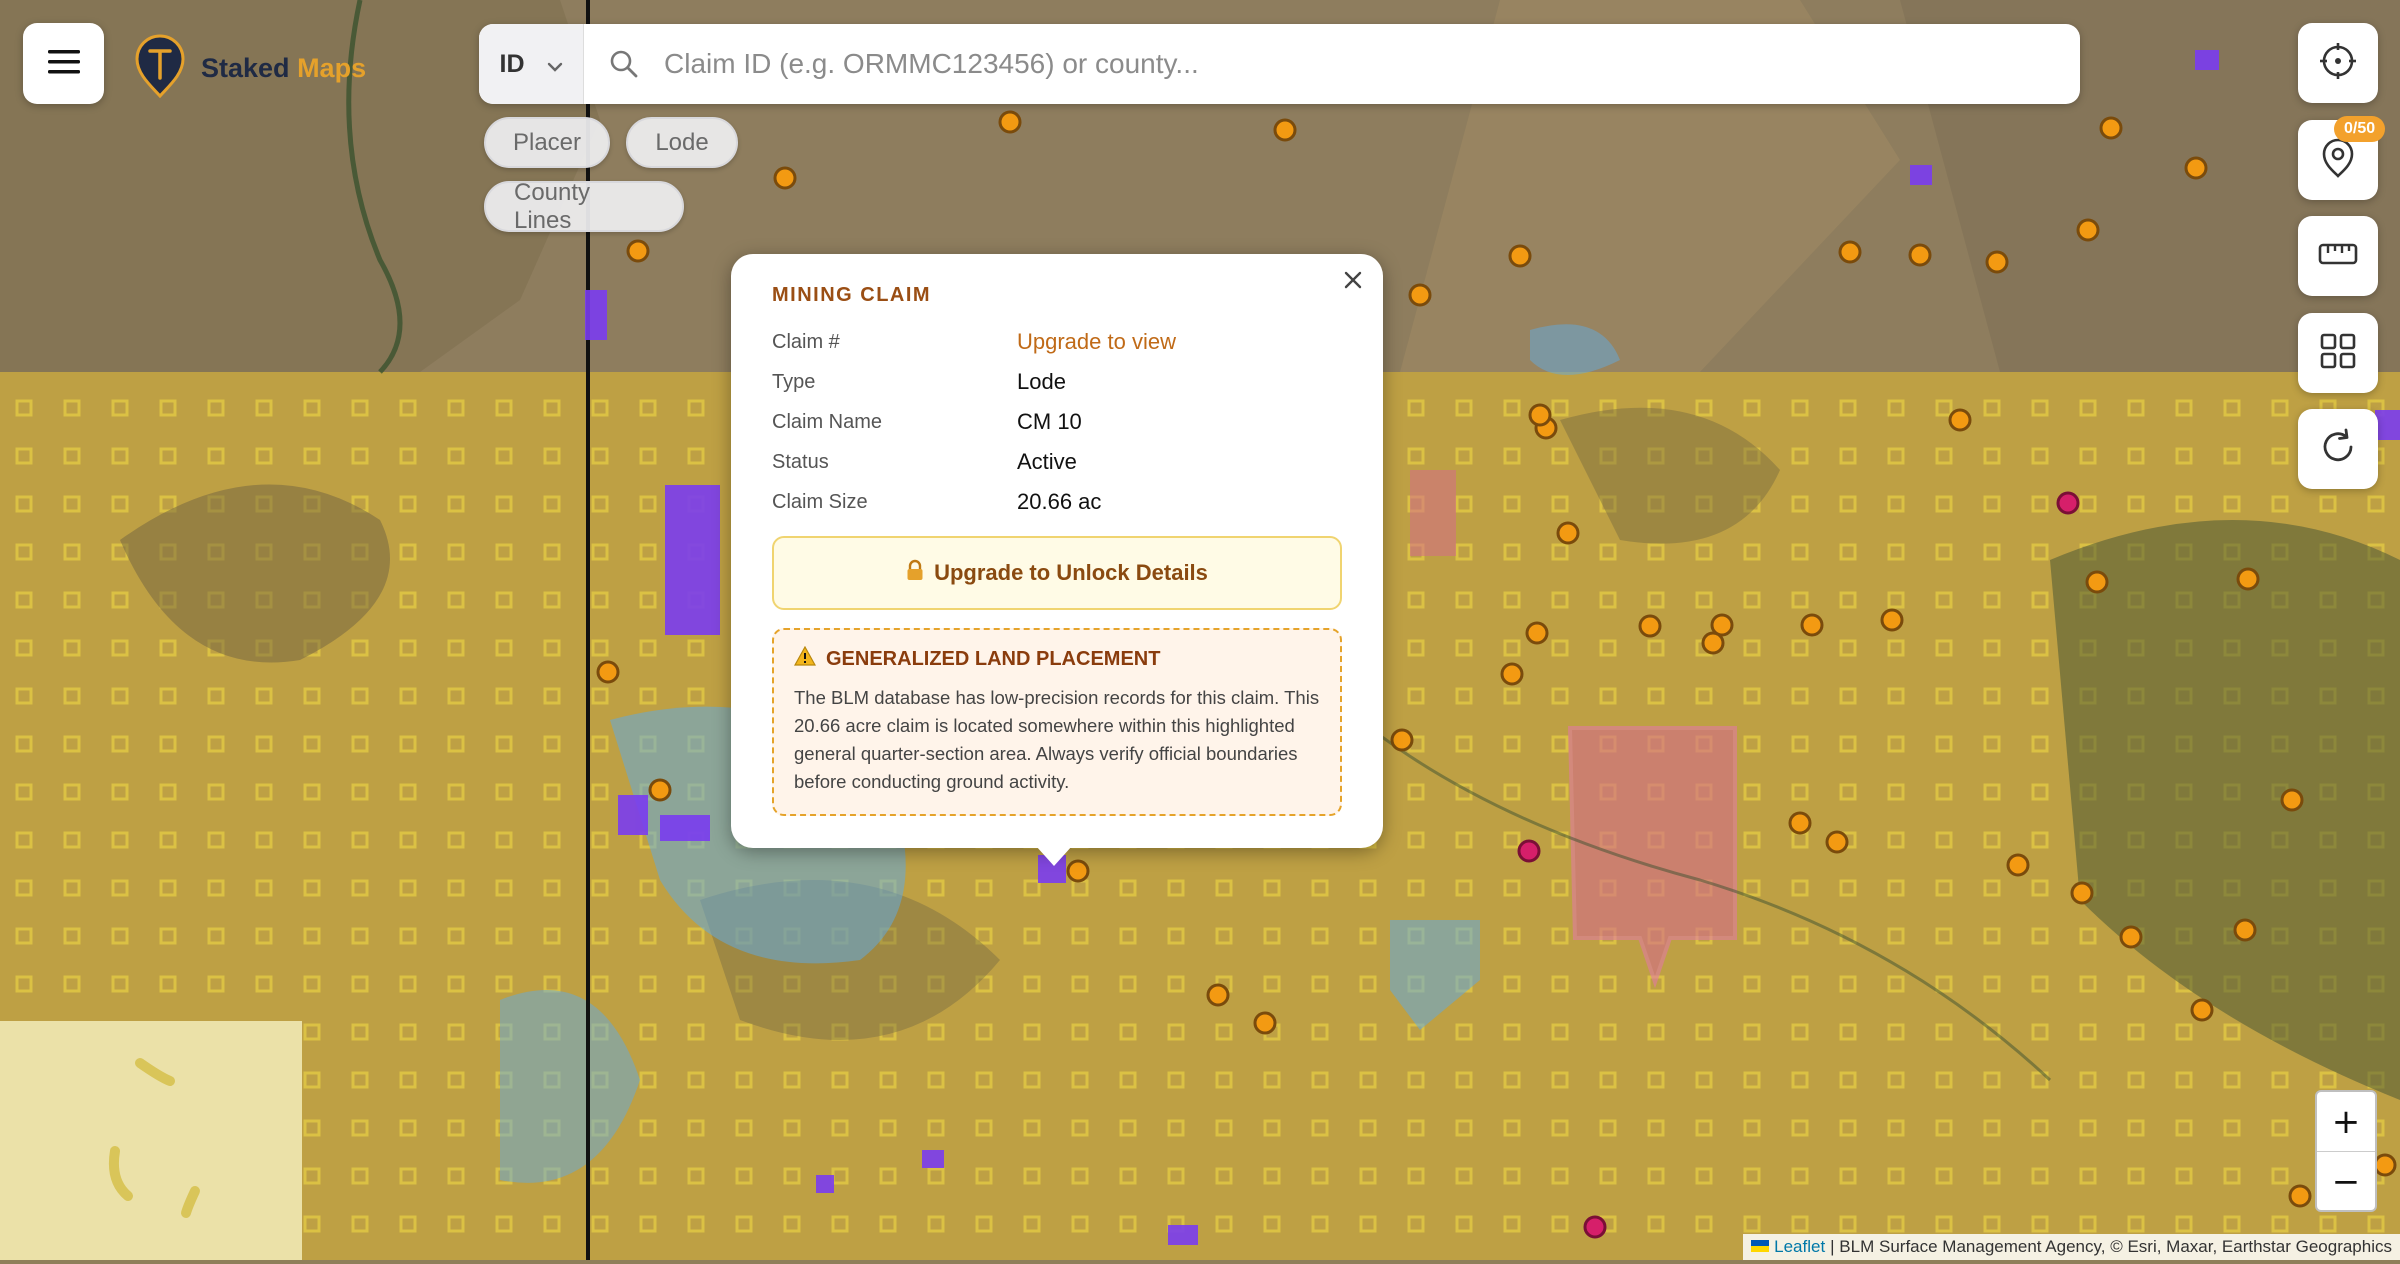  Describe the element at coordinates (1047, 461) in the screenshot. I see `row-value: Active` at that location.